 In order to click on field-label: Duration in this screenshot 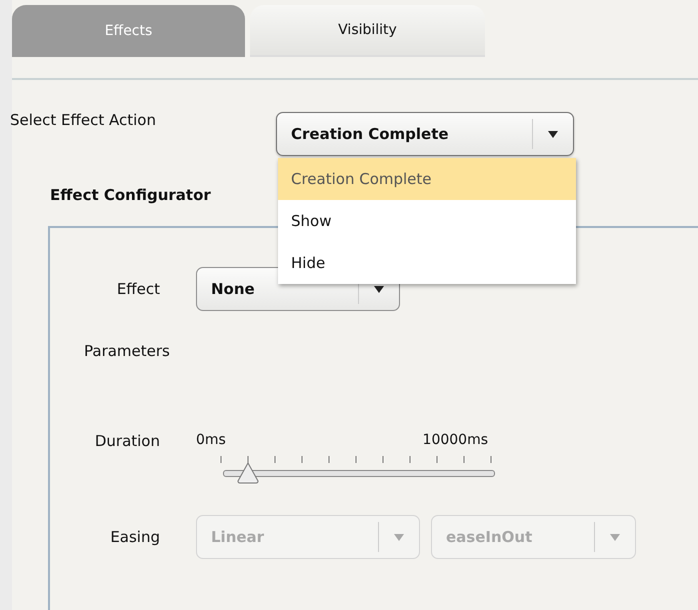, I will do `click(127, 441)`.